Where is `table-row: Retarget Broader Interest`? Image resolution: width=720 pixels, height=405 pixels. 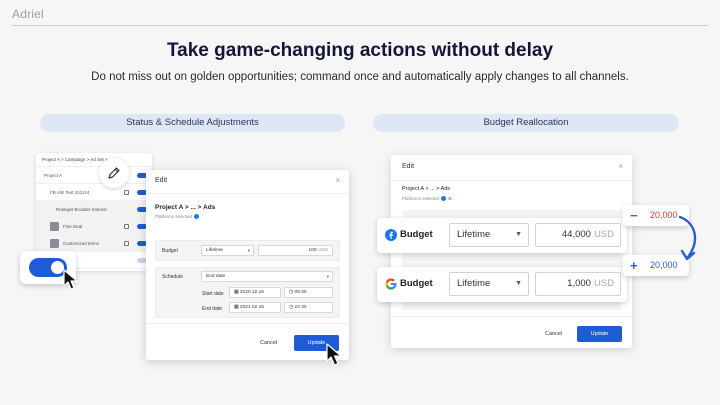 table-row: Retarget Broader Interest is located at coordinates (94, 209).